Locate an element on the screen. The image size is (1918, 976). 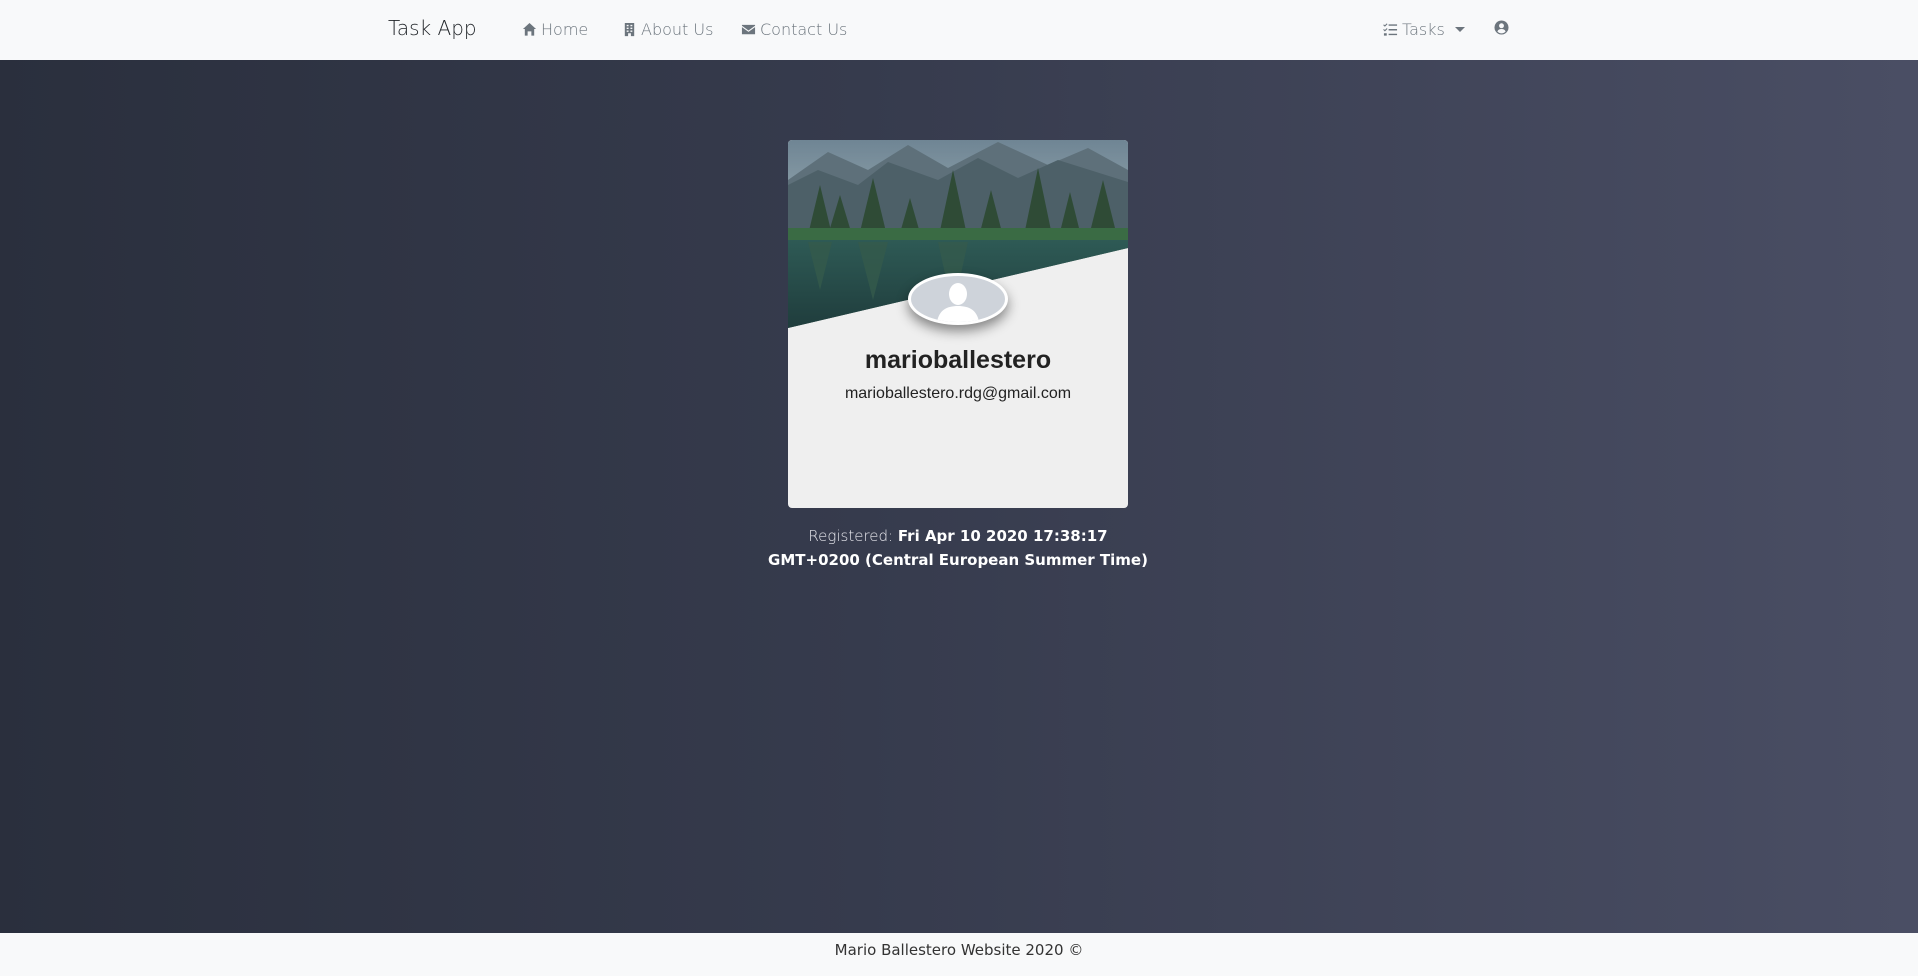
nav-home-label: Home is located at coordinates (565, 29).